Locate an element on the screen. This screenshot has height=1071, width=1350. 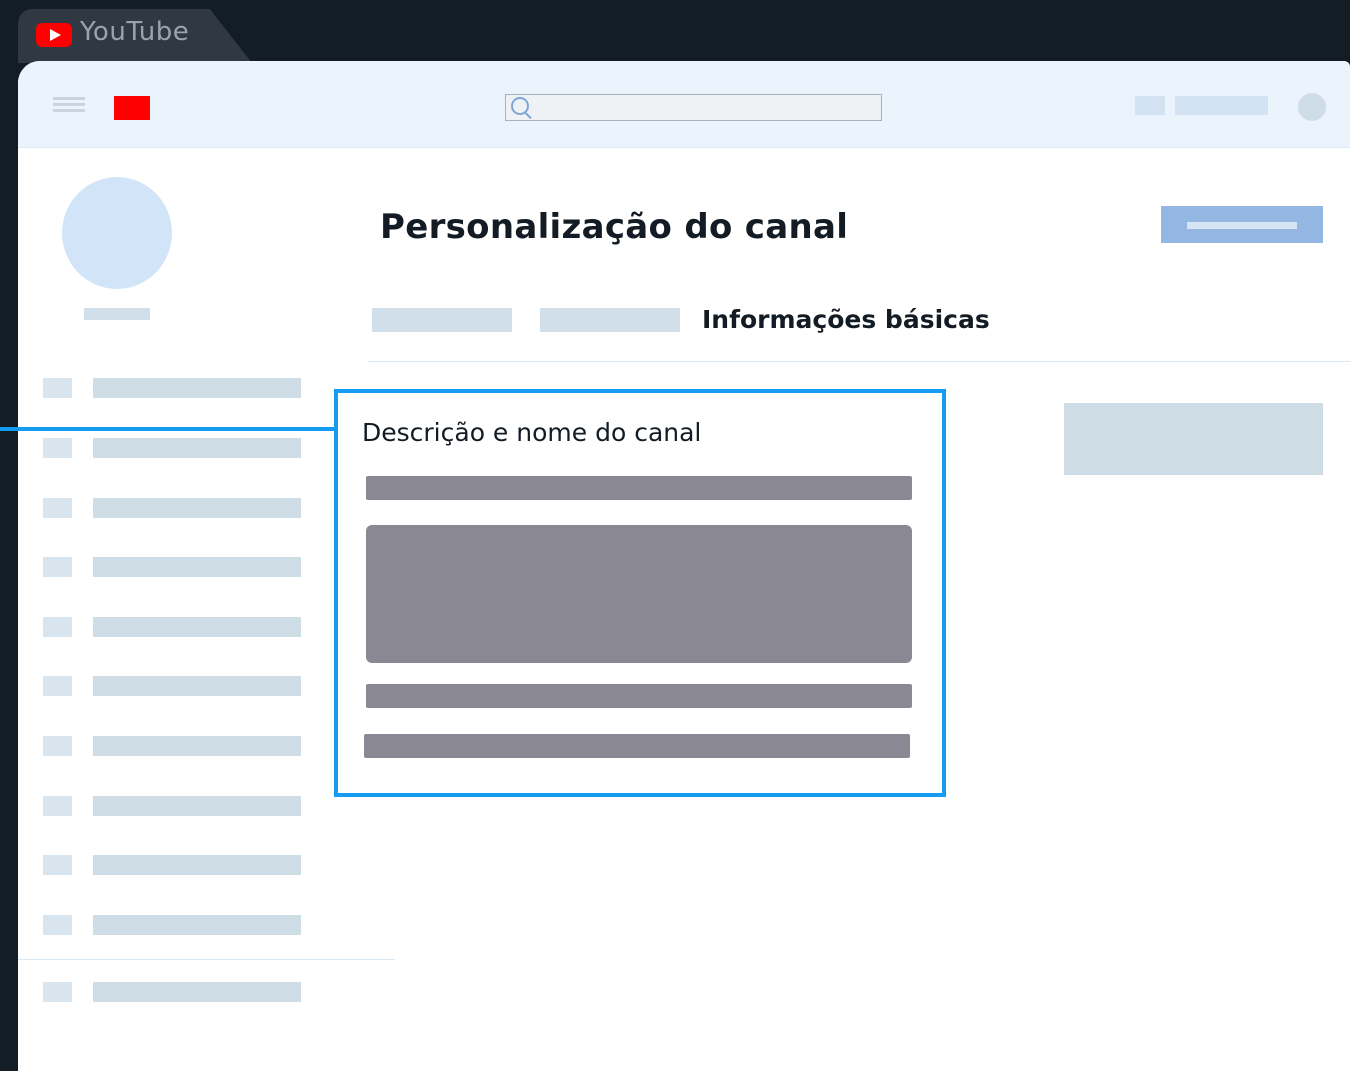
youtube-logo-icon is located at coordinates (54, 35).